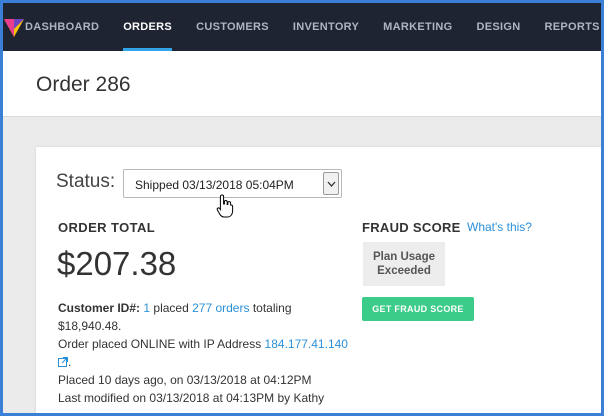 The image size is (604, 416). Describe the element at coordinates (90, 326) in the screenshot. I see `customer-total: $18,940.48.` at that location.